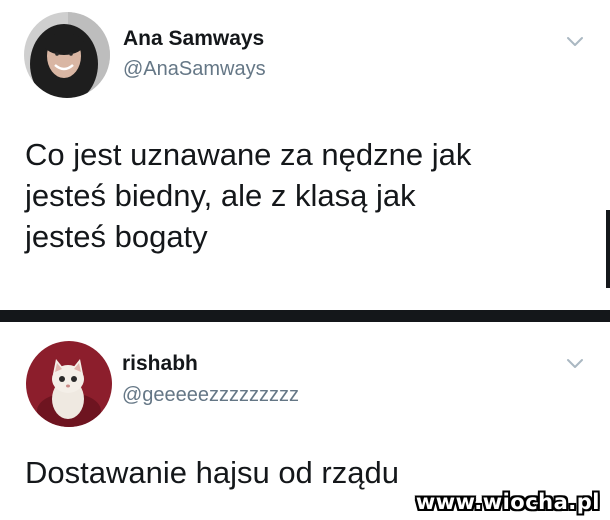 The height and width of the screenshot is (520, 610). Describe the element at coordinates (160, 364) in the screenshot. I see `display-name: rishabh` at that location.